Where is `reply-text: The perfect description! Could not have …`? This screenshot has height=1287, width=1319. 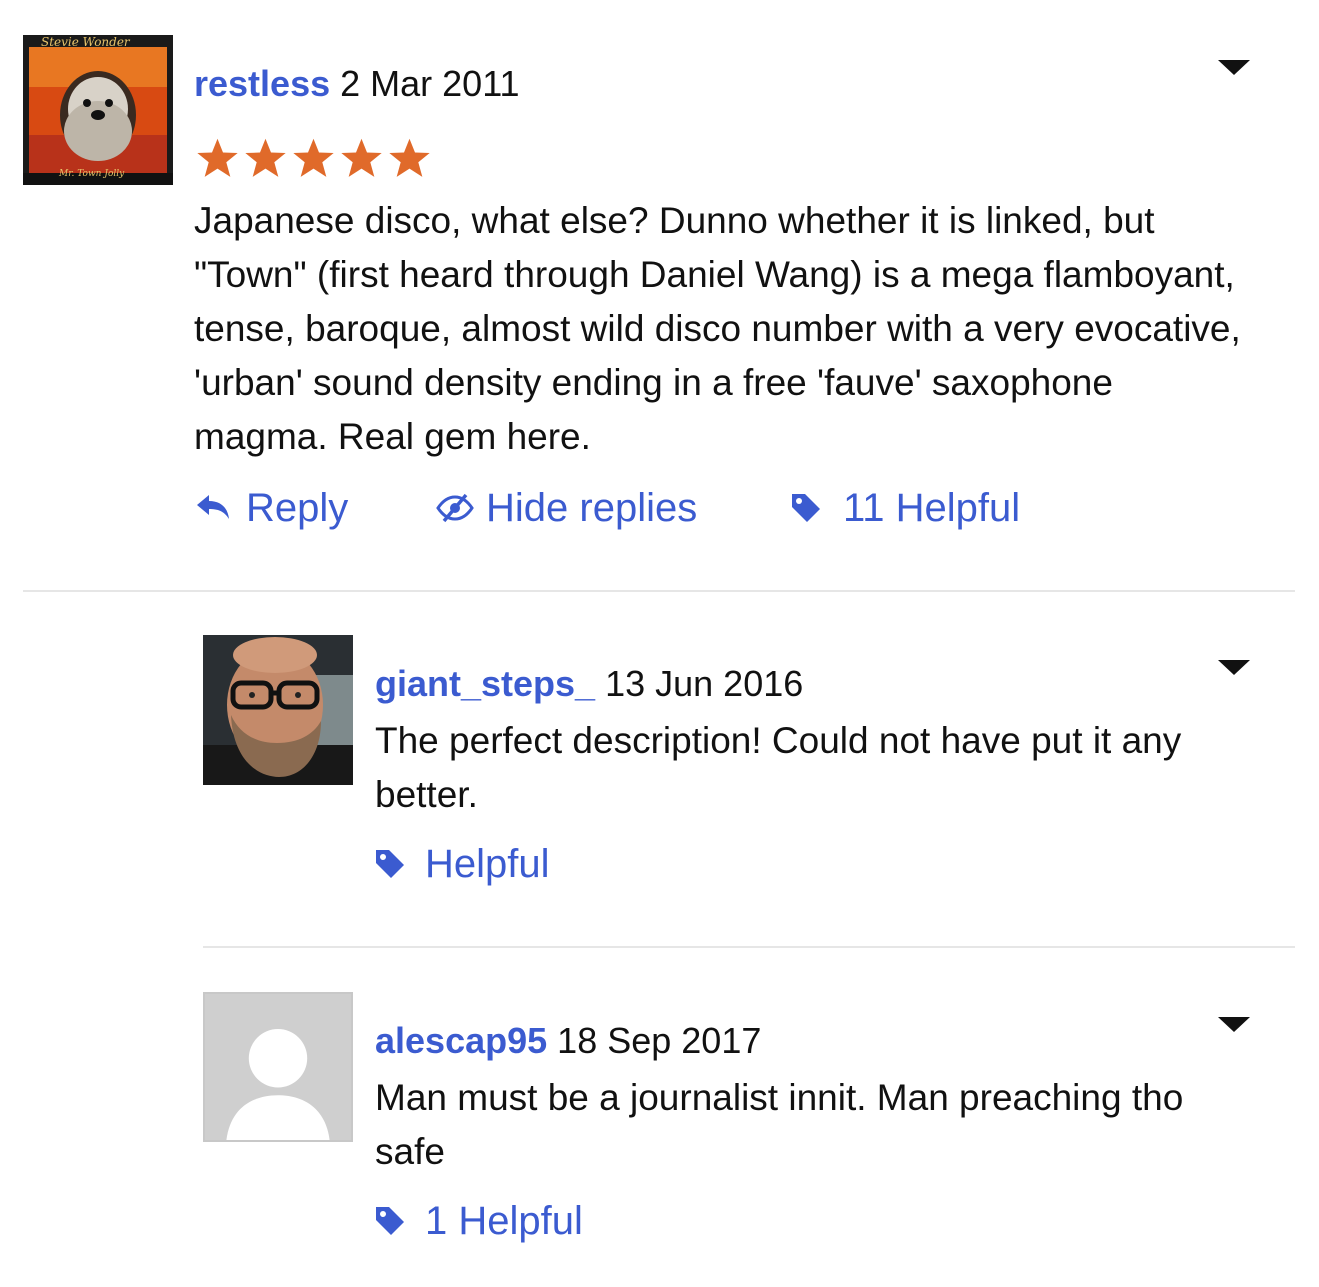
reply-text: The perfect description! Could not have … is located at coordinates (778, 767).